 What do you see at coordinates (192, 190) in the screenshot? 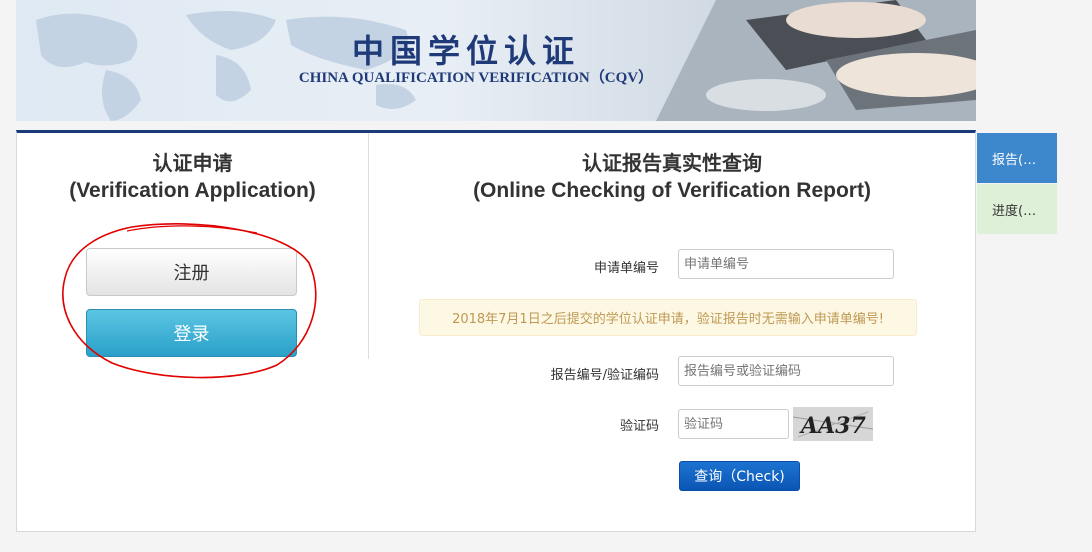
I see `application-heading-en: (Verification Application)` at bounding box center [192, 190].